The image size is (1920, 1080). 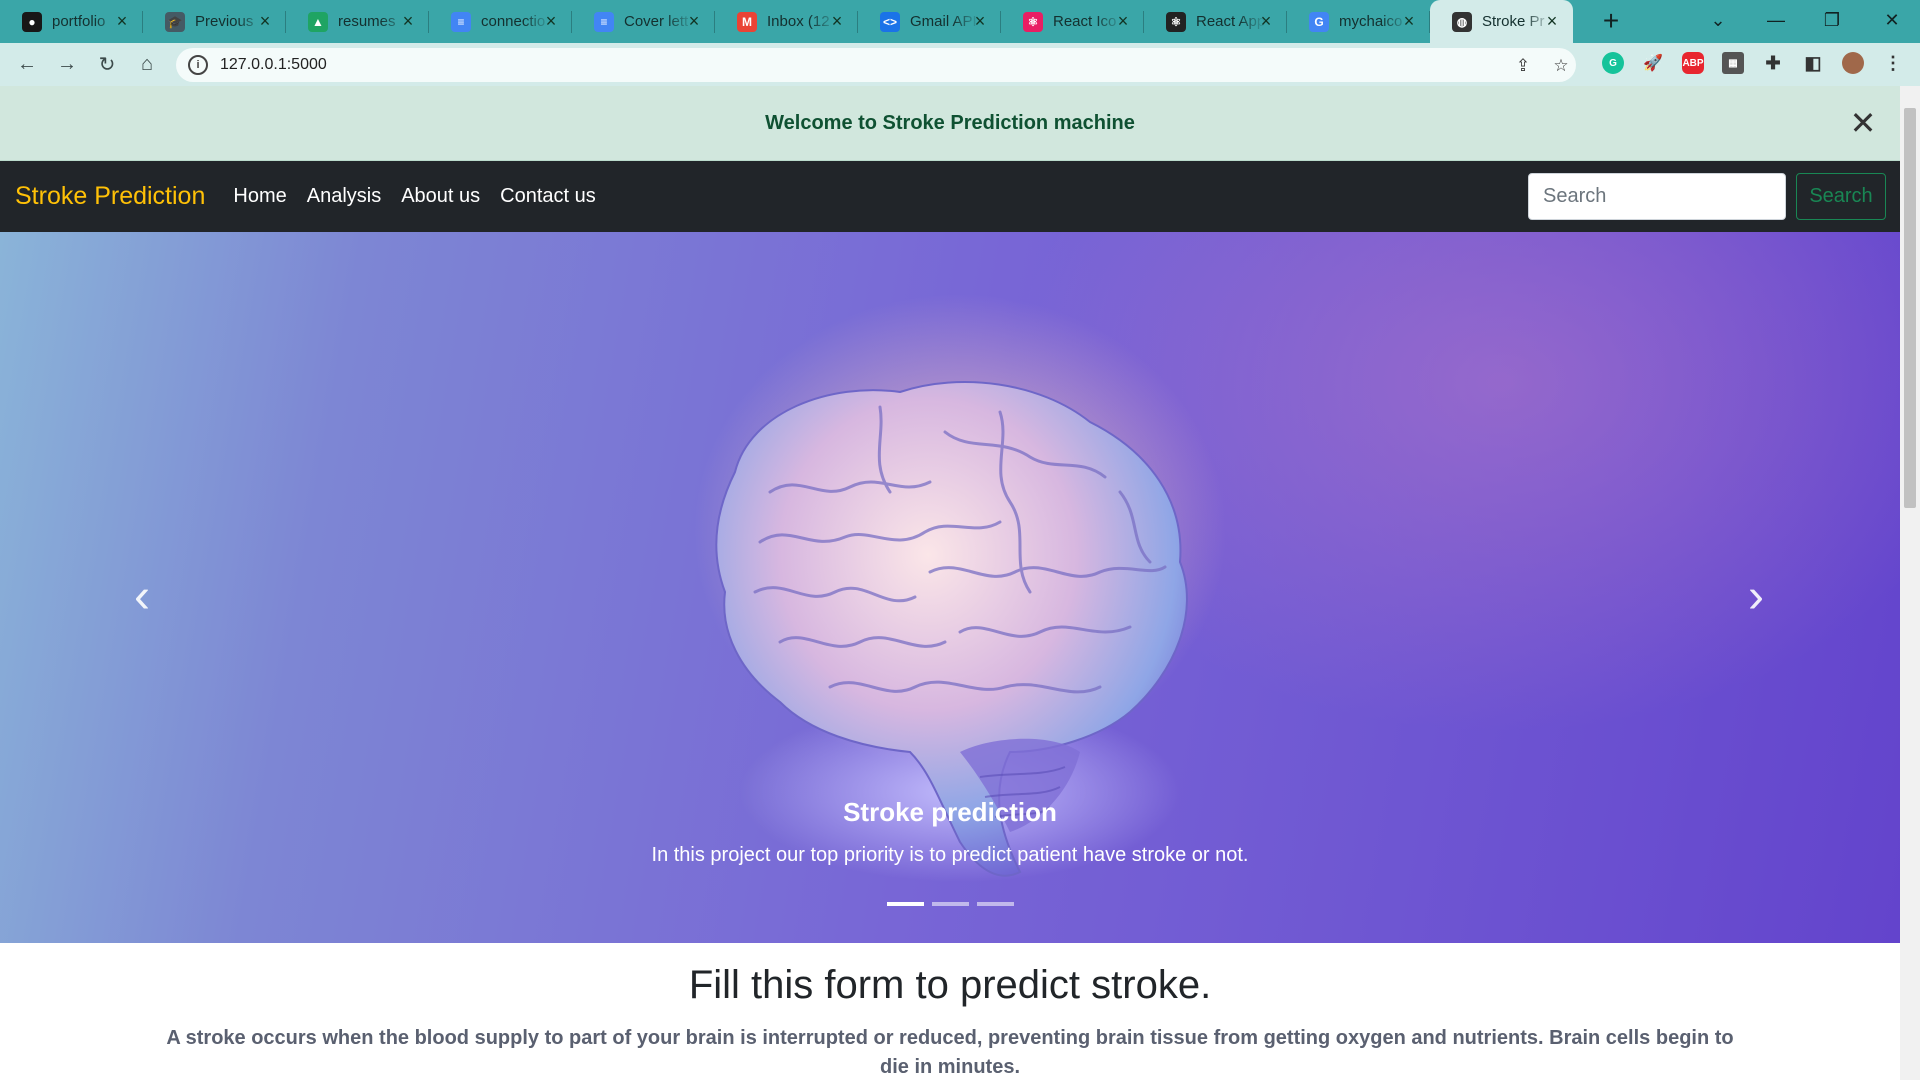 I want to click on nav-link-analysis: Analysis, so click(x=344, y=196).